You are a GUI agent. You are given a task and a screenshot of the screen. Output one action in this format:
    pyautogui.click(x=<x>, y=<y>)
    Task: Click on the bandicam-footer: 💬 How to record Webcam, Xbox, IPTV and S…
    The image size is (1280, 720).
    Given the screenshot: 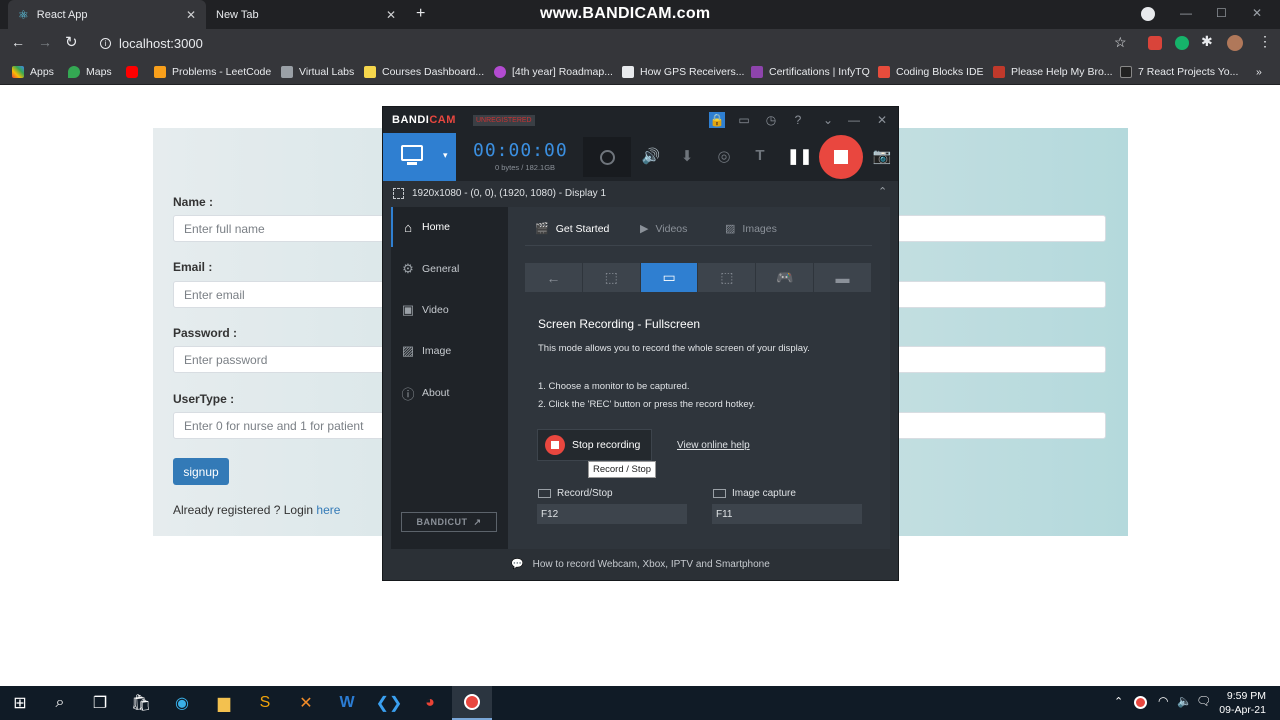 What is the action you would take?
    pyautogui.click(x=640, y=564)
    